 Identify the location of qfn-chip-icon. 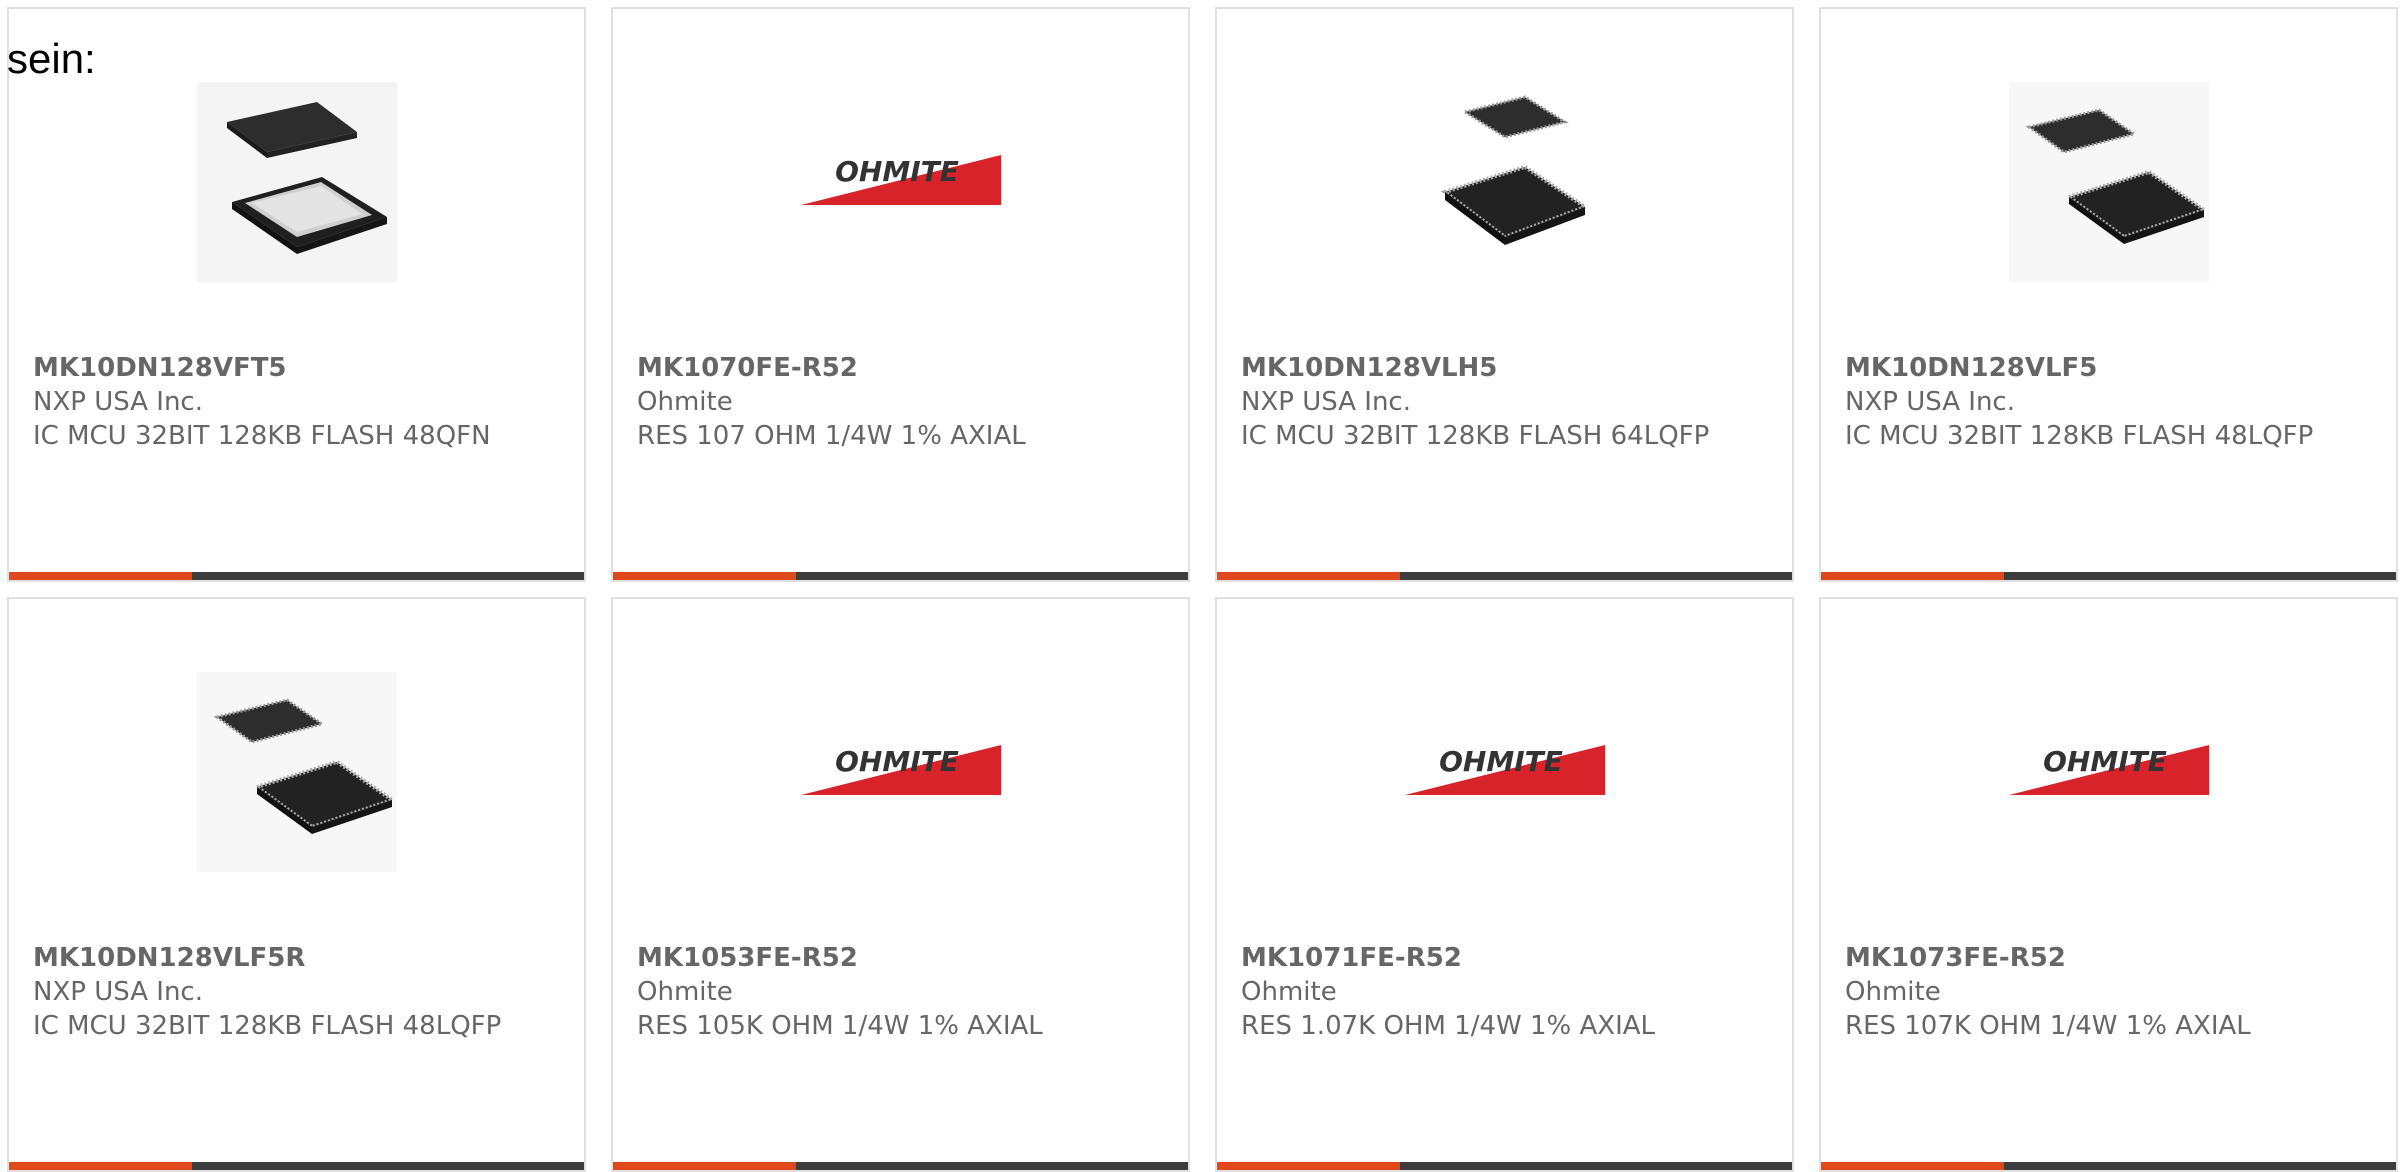
(296, 181).